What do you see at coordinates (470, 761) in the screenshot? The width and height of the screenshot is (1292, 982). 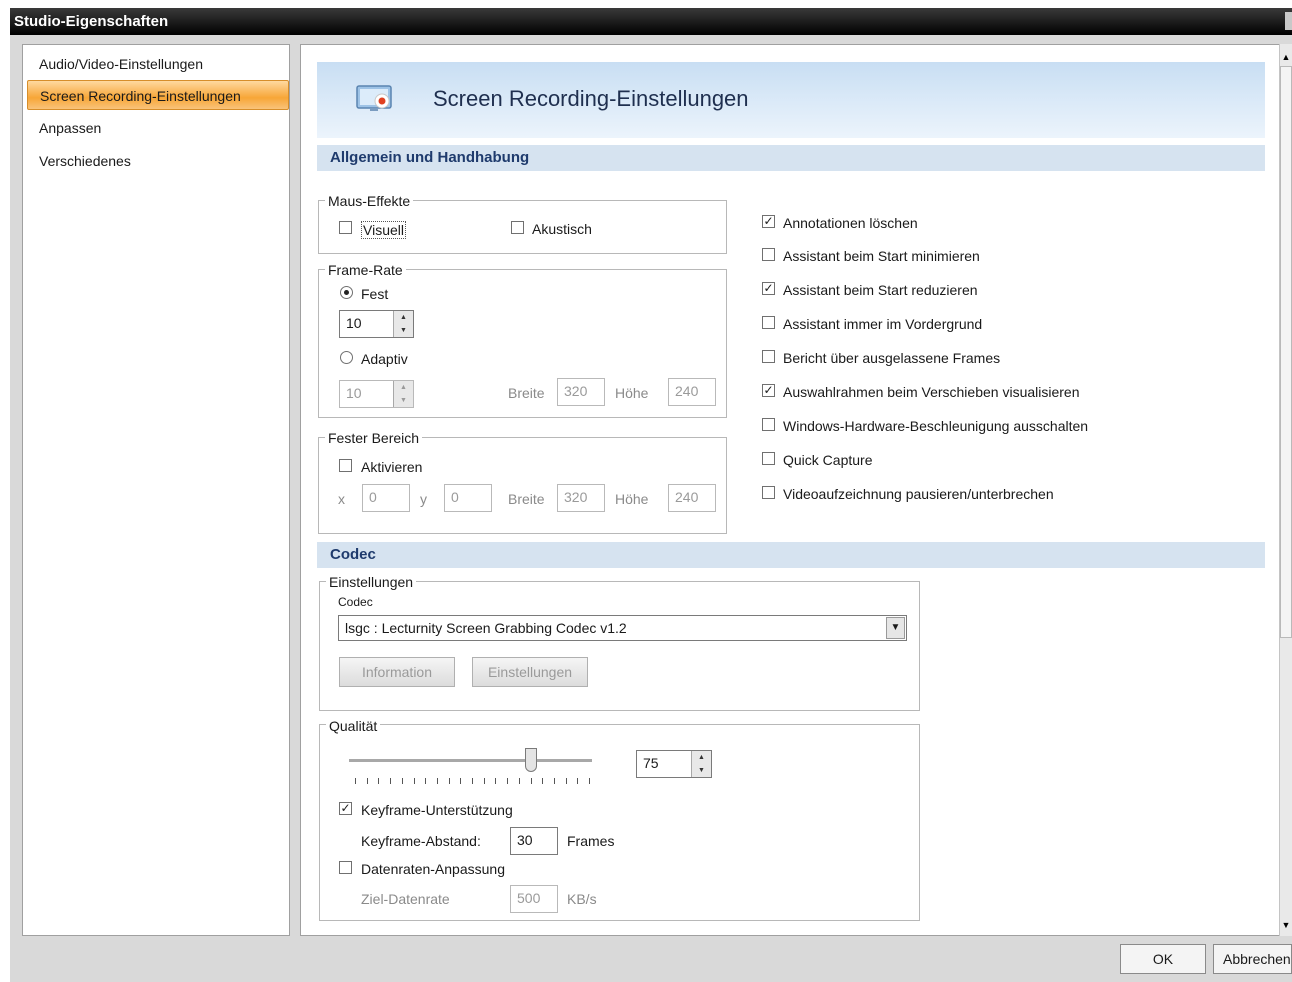 I see `quality-slider-track` at bounding box center [470, 761].